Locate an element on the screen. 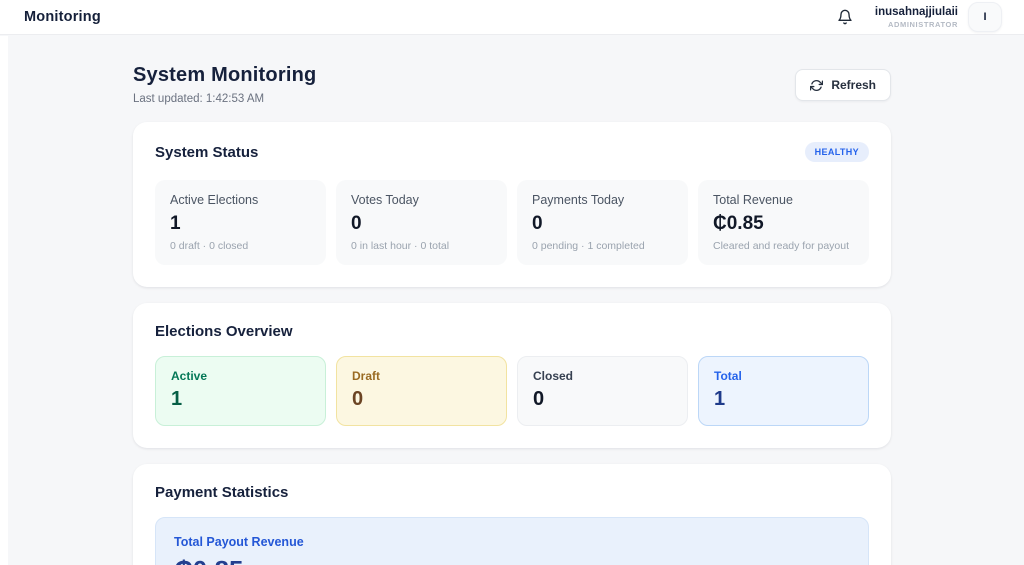 Image resolution: width=1024 pixels, height=565 pixels. user-menu: inusahnajjiulaii ADMINISTRATOR I is located at coordinates (938, 17).